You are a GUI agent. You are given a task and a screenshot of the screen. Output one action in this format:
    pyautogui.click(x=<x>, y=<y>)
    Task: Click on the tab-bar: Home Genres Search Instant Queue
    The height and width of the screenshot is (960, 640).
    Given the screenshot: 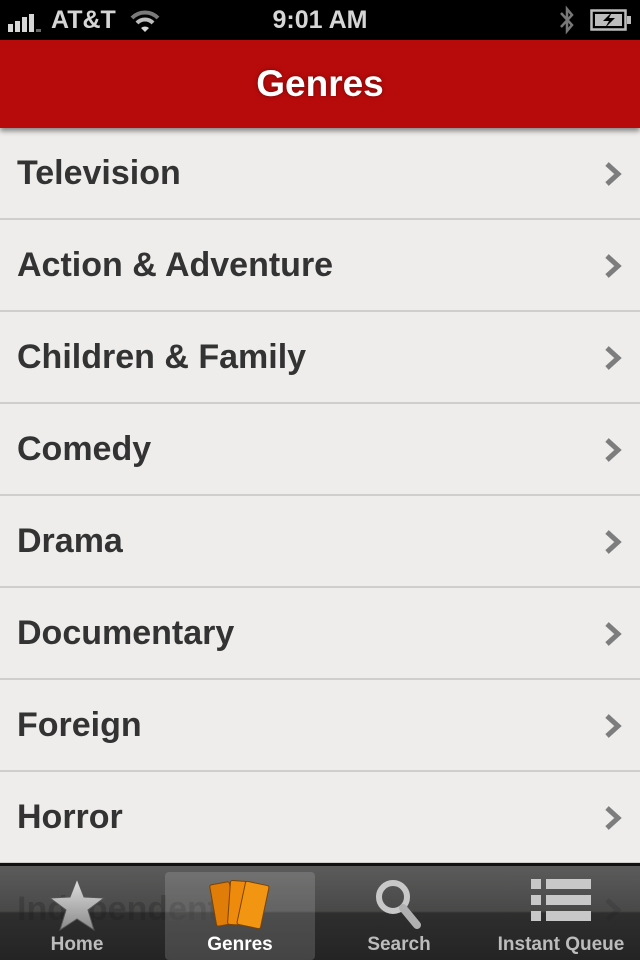 What is the action you would take?
    pyautogui.click(x=320, y=911)
    